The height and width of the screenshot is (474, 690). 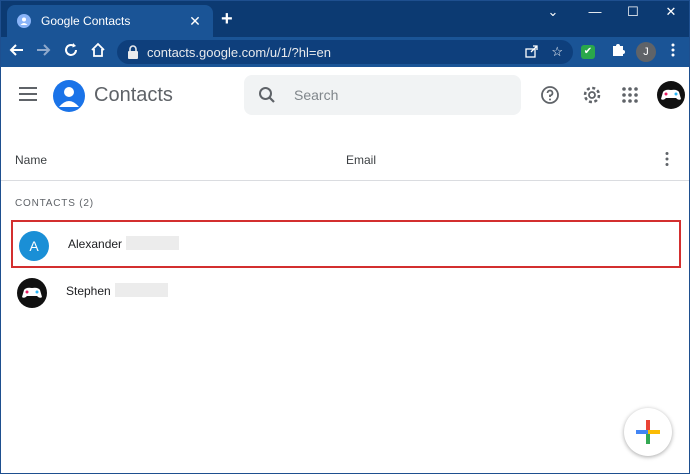 What do you see at coordinates (88, 291) in the screenshot?
I see `contact-name: Stephen` at bounding box center [88, 291].